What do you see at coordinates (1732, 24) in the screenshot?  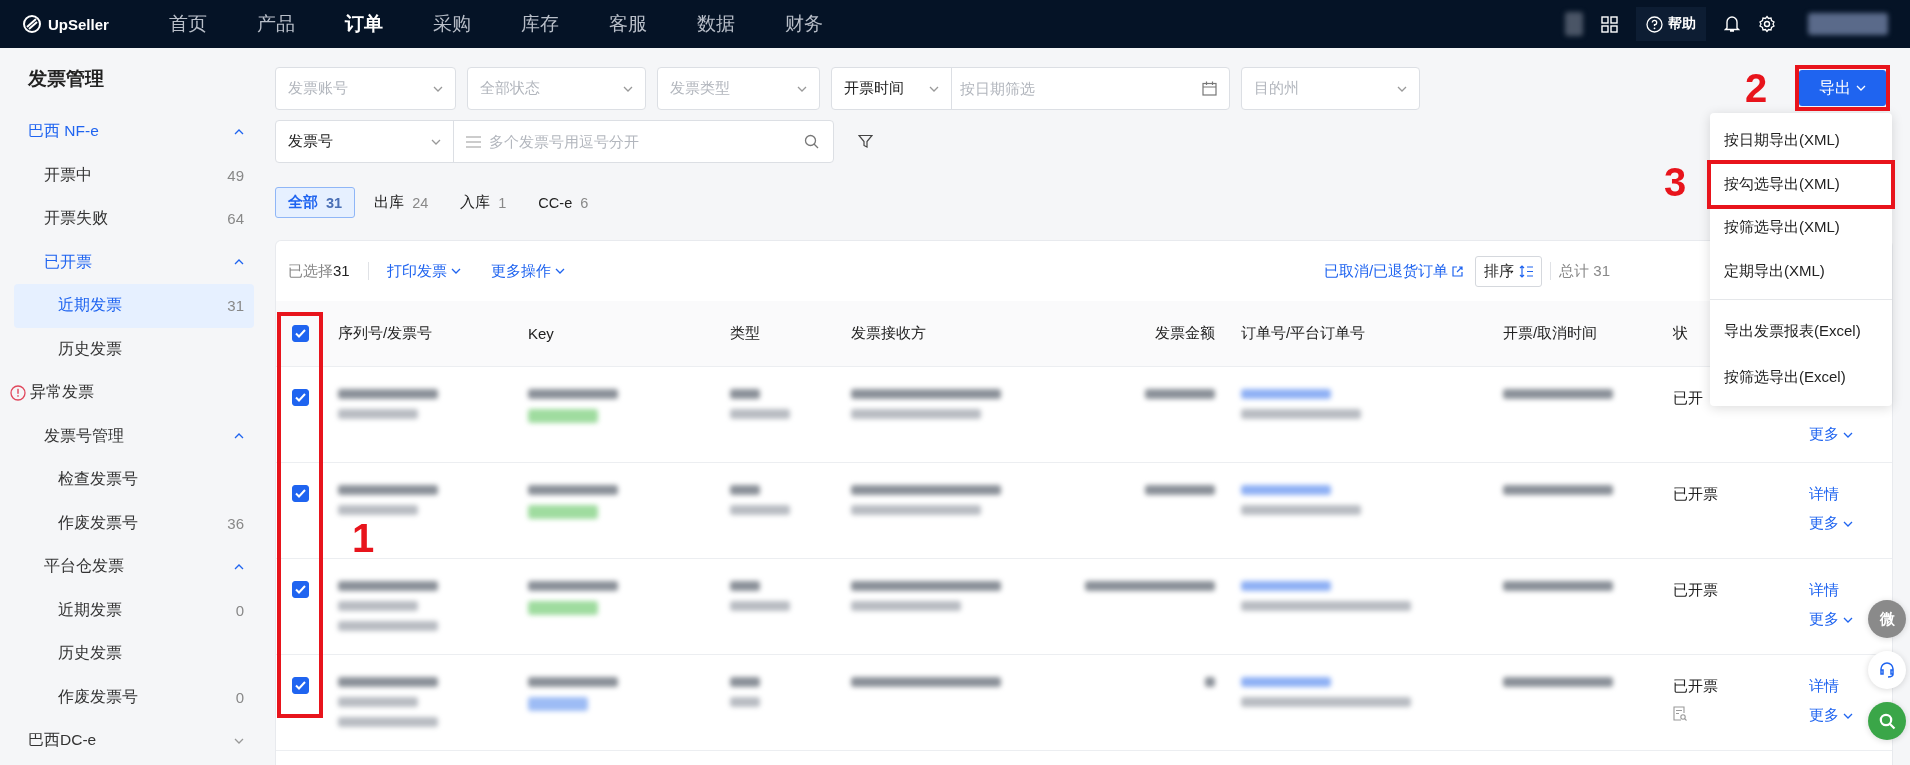 I see `bell-icon` at bounding box center [1732, 24].